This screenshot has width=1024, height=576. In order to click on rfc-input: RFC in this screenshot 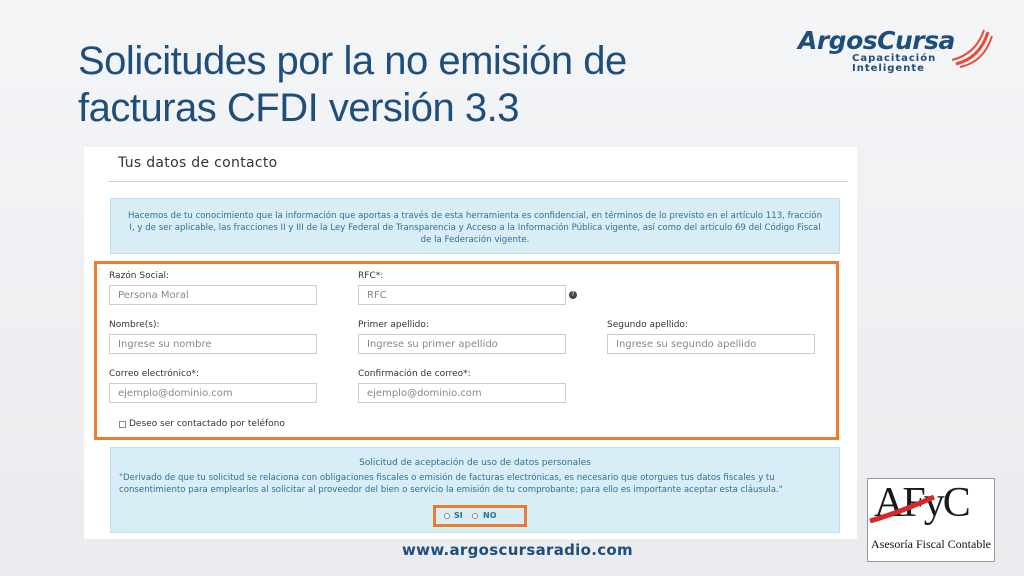, I will do `click(462, 295)`.